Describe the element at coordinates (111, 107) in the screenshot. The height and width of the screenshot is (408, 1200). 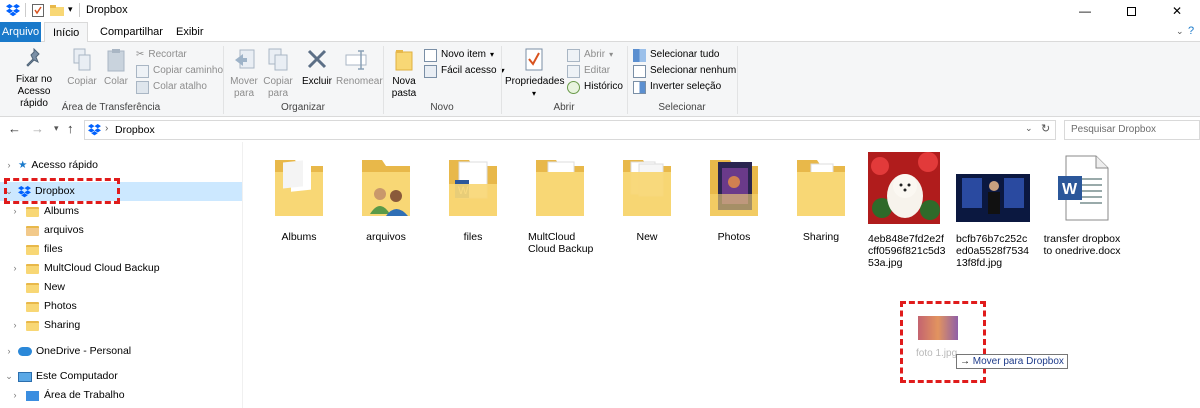
I see `clipboard-group-label: Área de Transferência` at that location.